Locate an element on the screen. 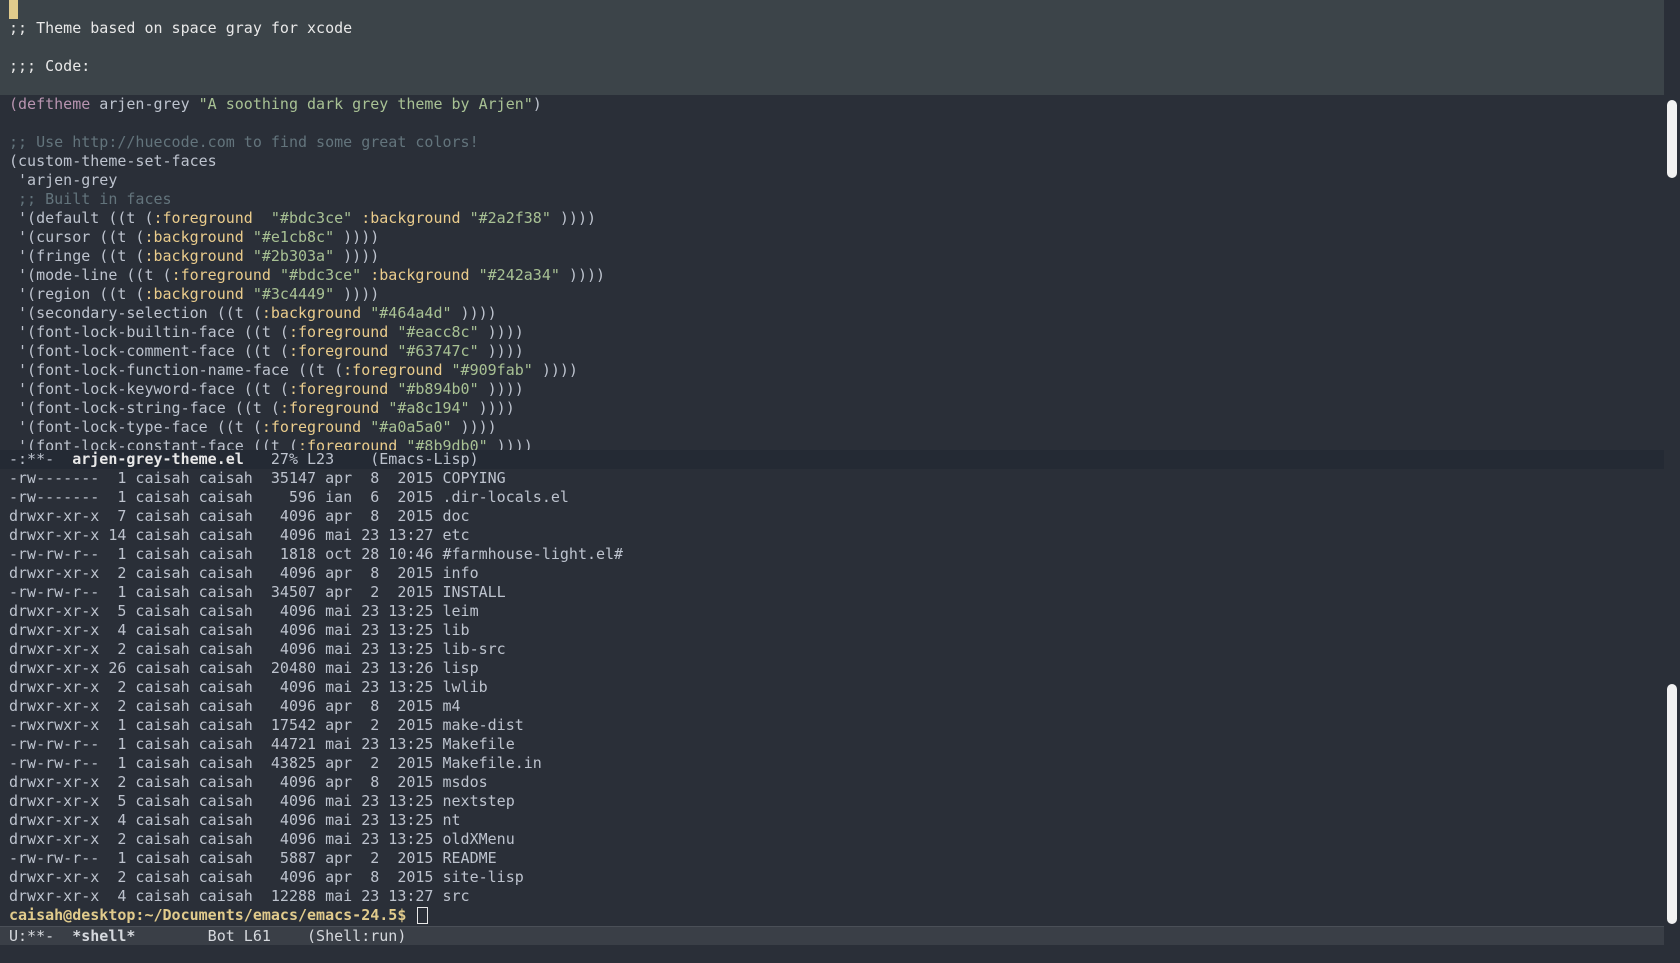 The height and width of the screenshot is (963, 1680). modeline-position: 27% L23 is located at coordinates (307, 459).